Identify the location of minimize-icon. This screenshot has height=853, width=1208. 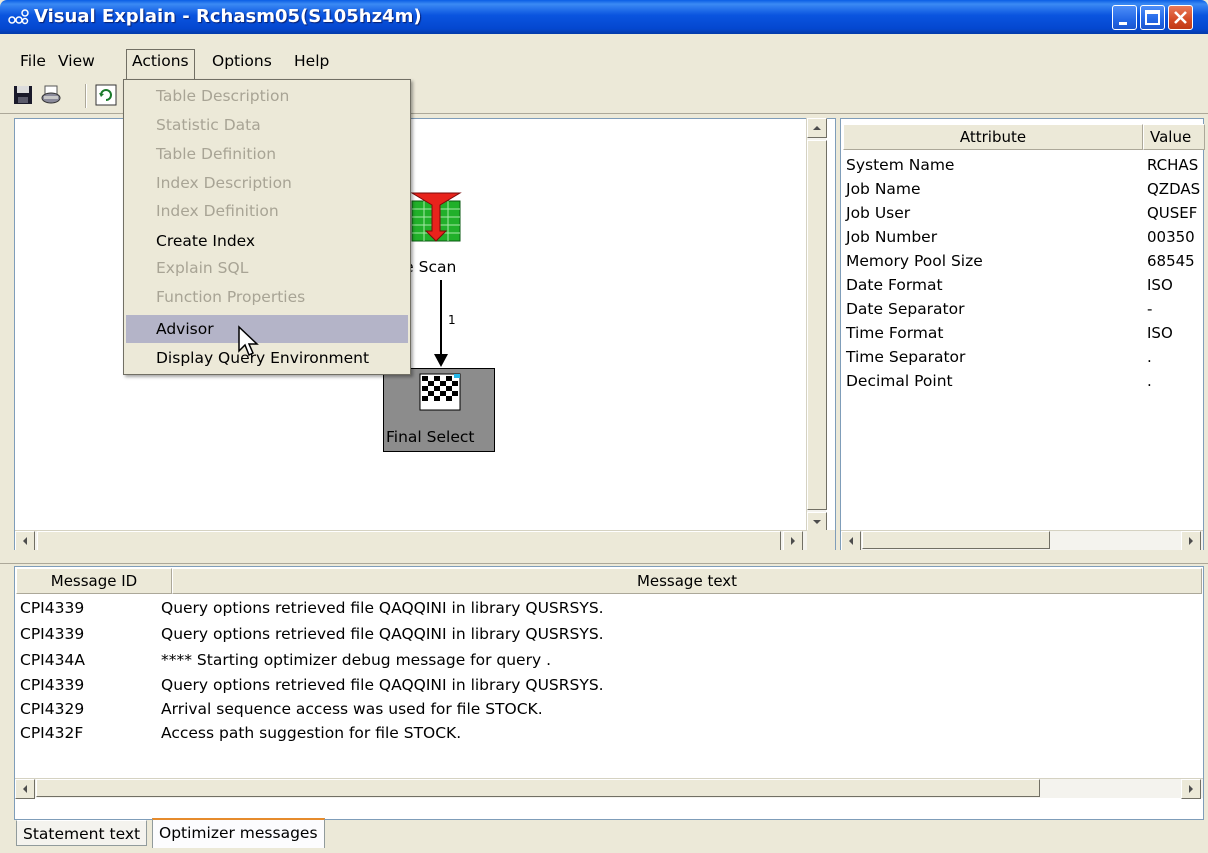
(1123, 23).